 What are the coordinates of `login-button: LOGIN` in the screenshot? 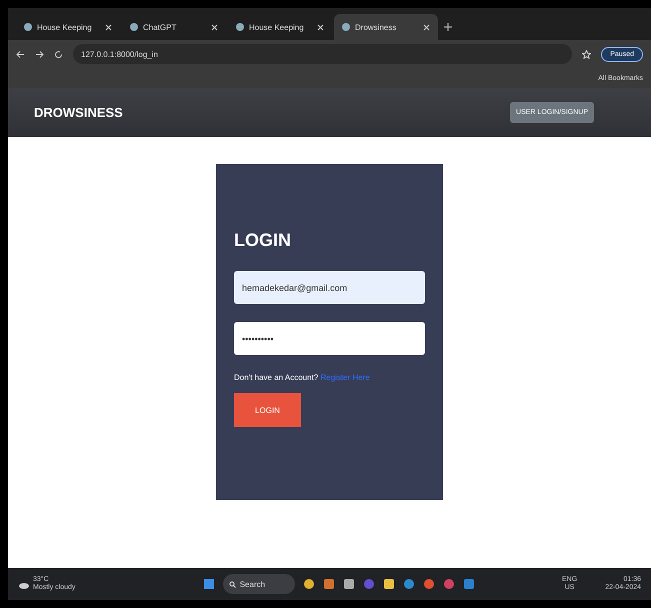 It's located at (267, 410).